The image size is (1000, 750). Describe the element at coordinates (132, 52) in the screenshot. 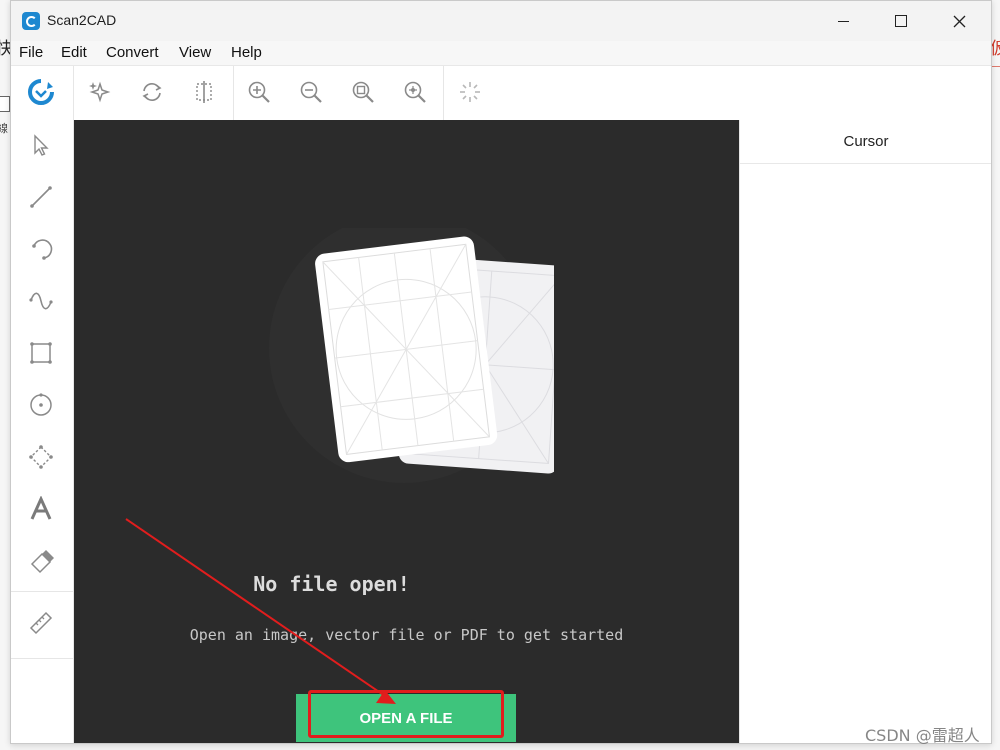

I see `menu-convert: Convert` at that location.